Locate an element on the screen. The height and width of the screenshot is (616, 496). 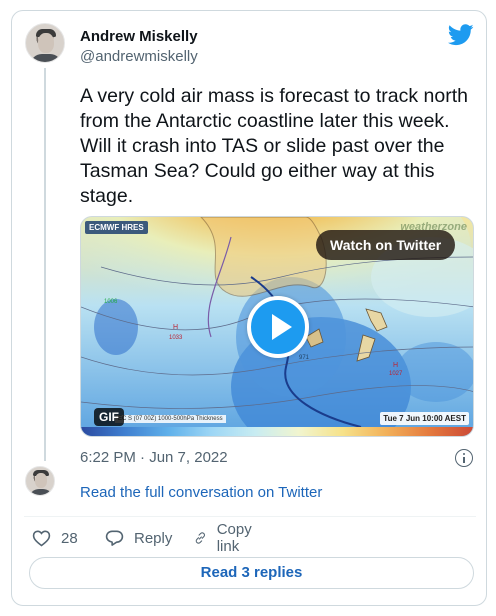
author-avatar is located at coordinates (45, 43).